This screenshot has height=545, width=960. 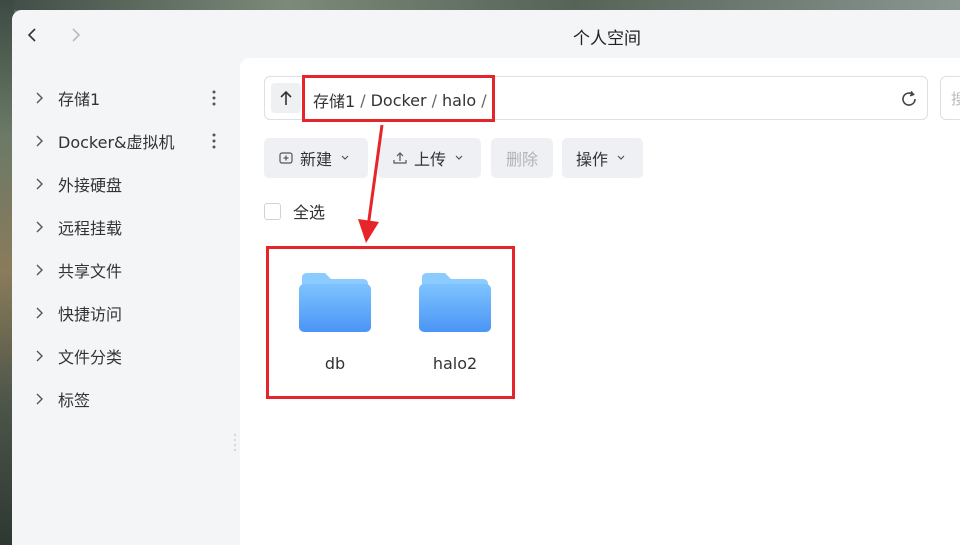 What do you see at coordinates (126, 184) in the screenshot?
I see `sidebar-item-external-disk: 外接硬盘` at bounding box center [126, 184].